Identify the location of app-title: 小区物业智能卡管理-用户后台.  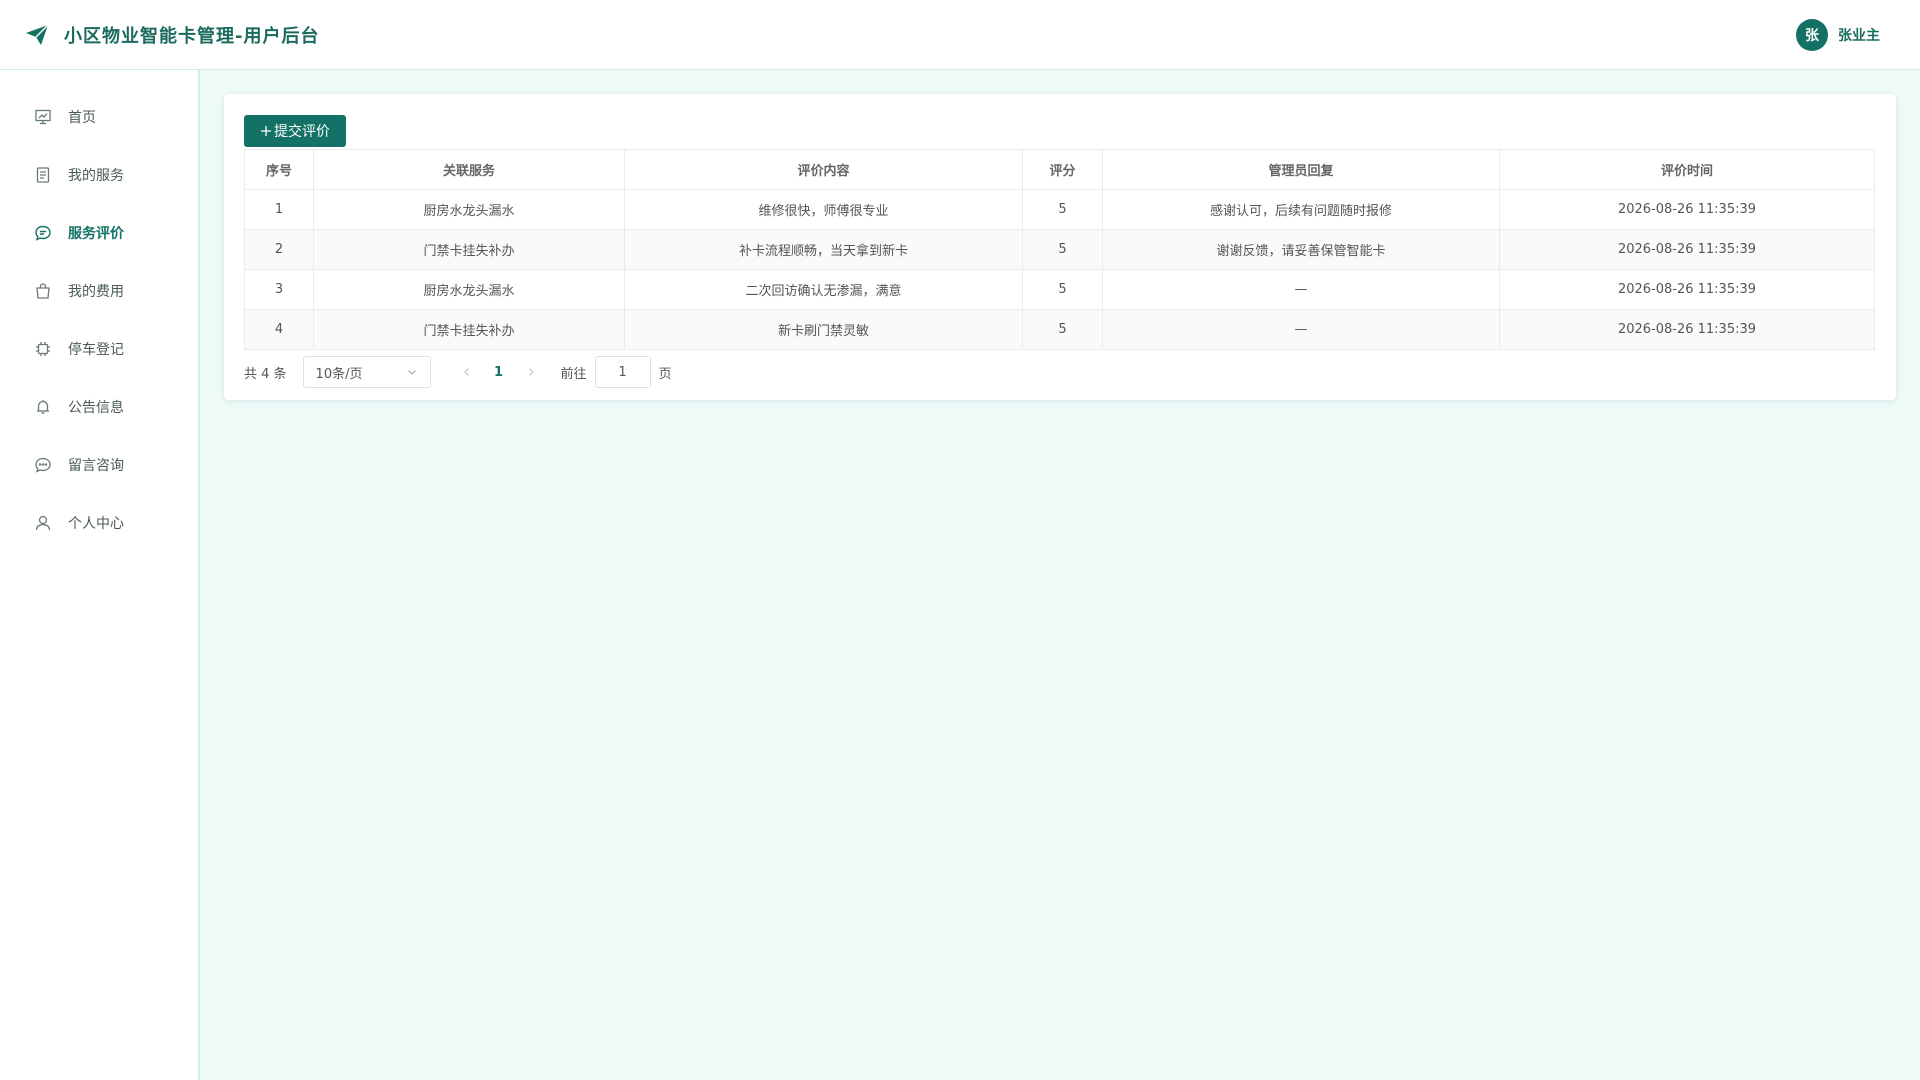
(192, 36).